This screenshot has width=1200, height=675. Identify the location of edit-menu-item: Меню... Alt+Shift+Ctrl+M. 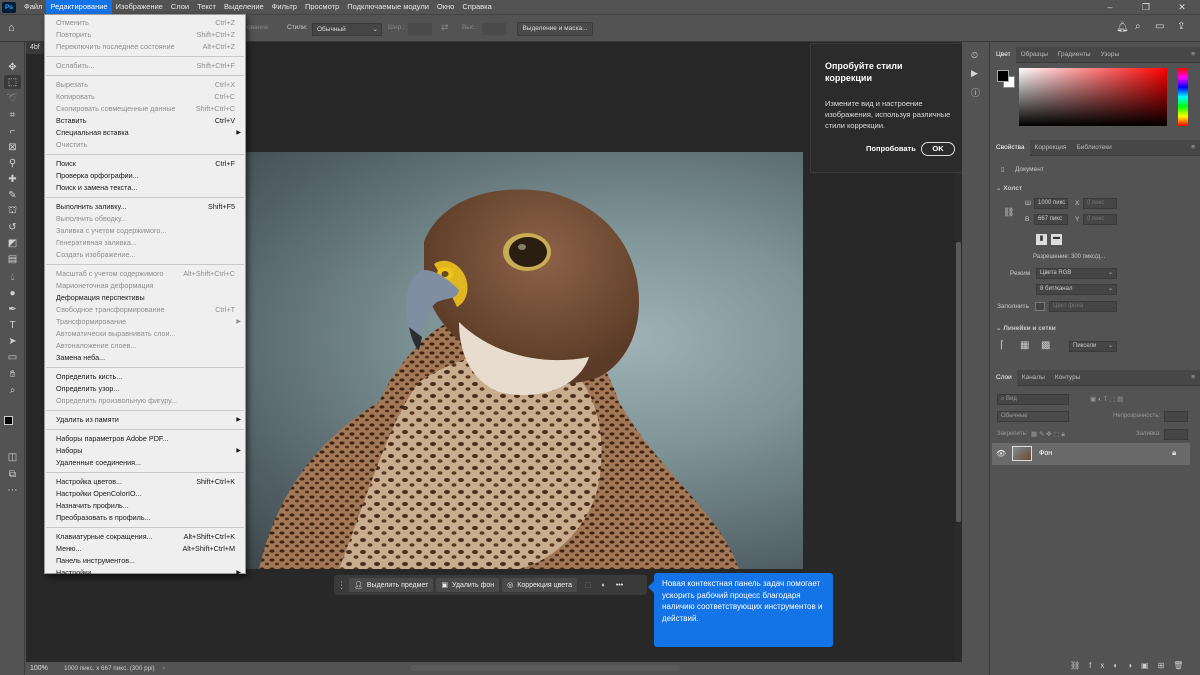
(145, 549).